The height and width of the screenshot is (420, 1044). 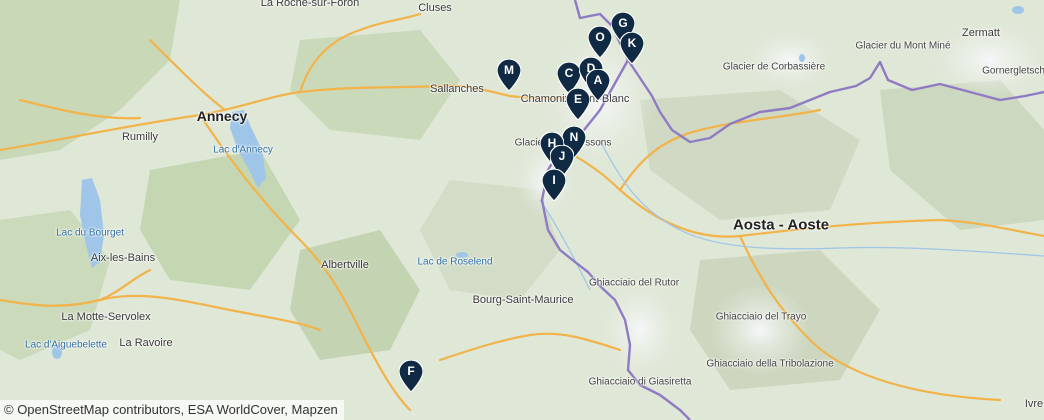 I want to click on map-marker-m: M, so click(x=509, y=75).